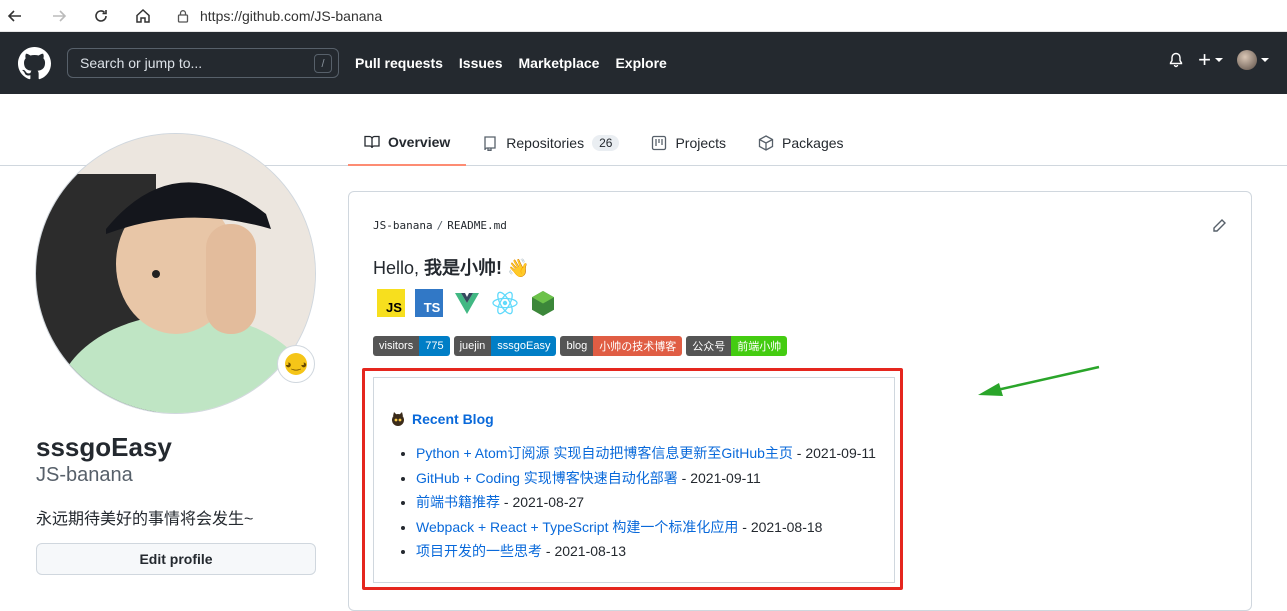 This screenshot has height=611, width=1287. I want to click on emoji-status-icon: ◕‿◕, so click(296, 364).